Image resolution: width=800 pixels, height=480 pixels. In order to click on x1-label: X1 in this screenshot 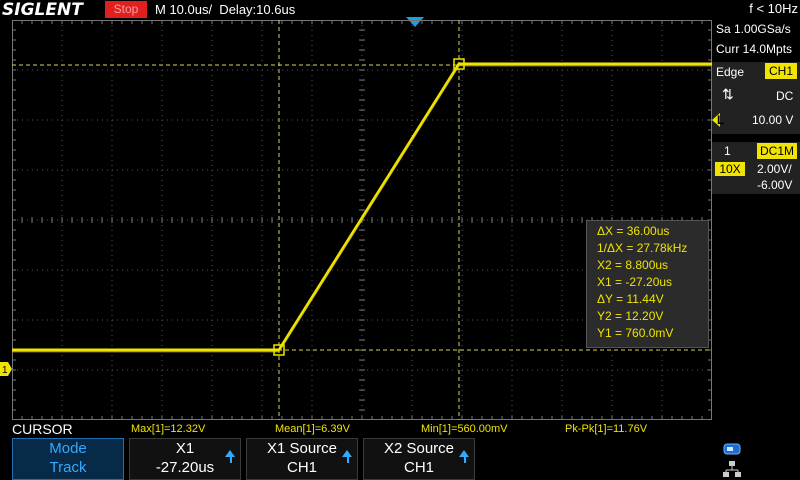, I will do `click(185, 448)`.